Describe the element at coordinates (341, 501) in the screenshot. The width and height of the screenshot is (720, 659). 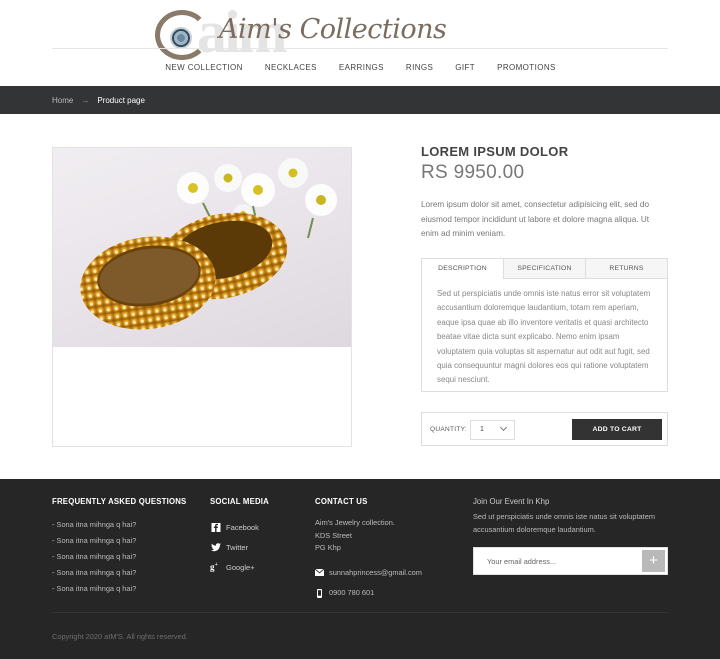
I see `contact-heading: CONTACT US` at that location.